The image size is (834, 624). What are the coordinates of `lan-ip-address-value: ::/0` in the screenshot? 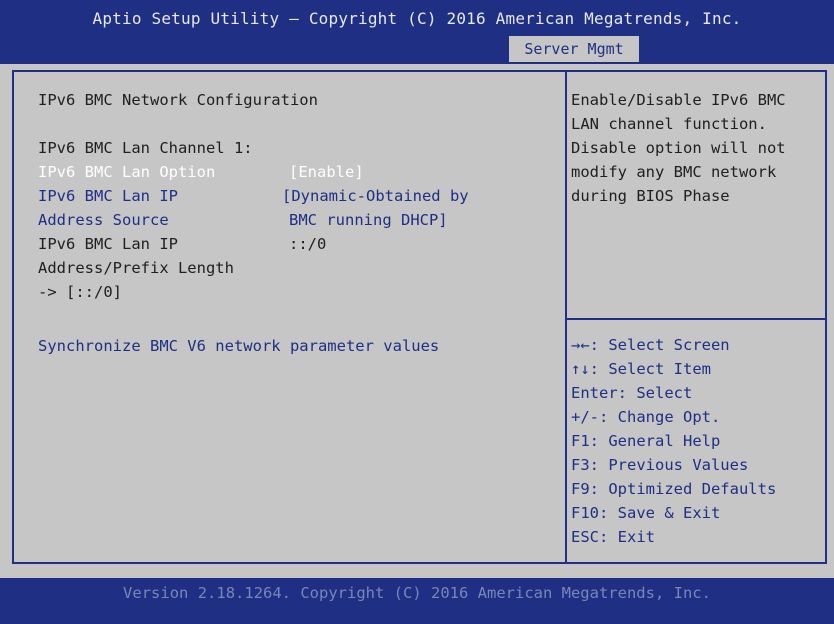 It's located at (308, 244).